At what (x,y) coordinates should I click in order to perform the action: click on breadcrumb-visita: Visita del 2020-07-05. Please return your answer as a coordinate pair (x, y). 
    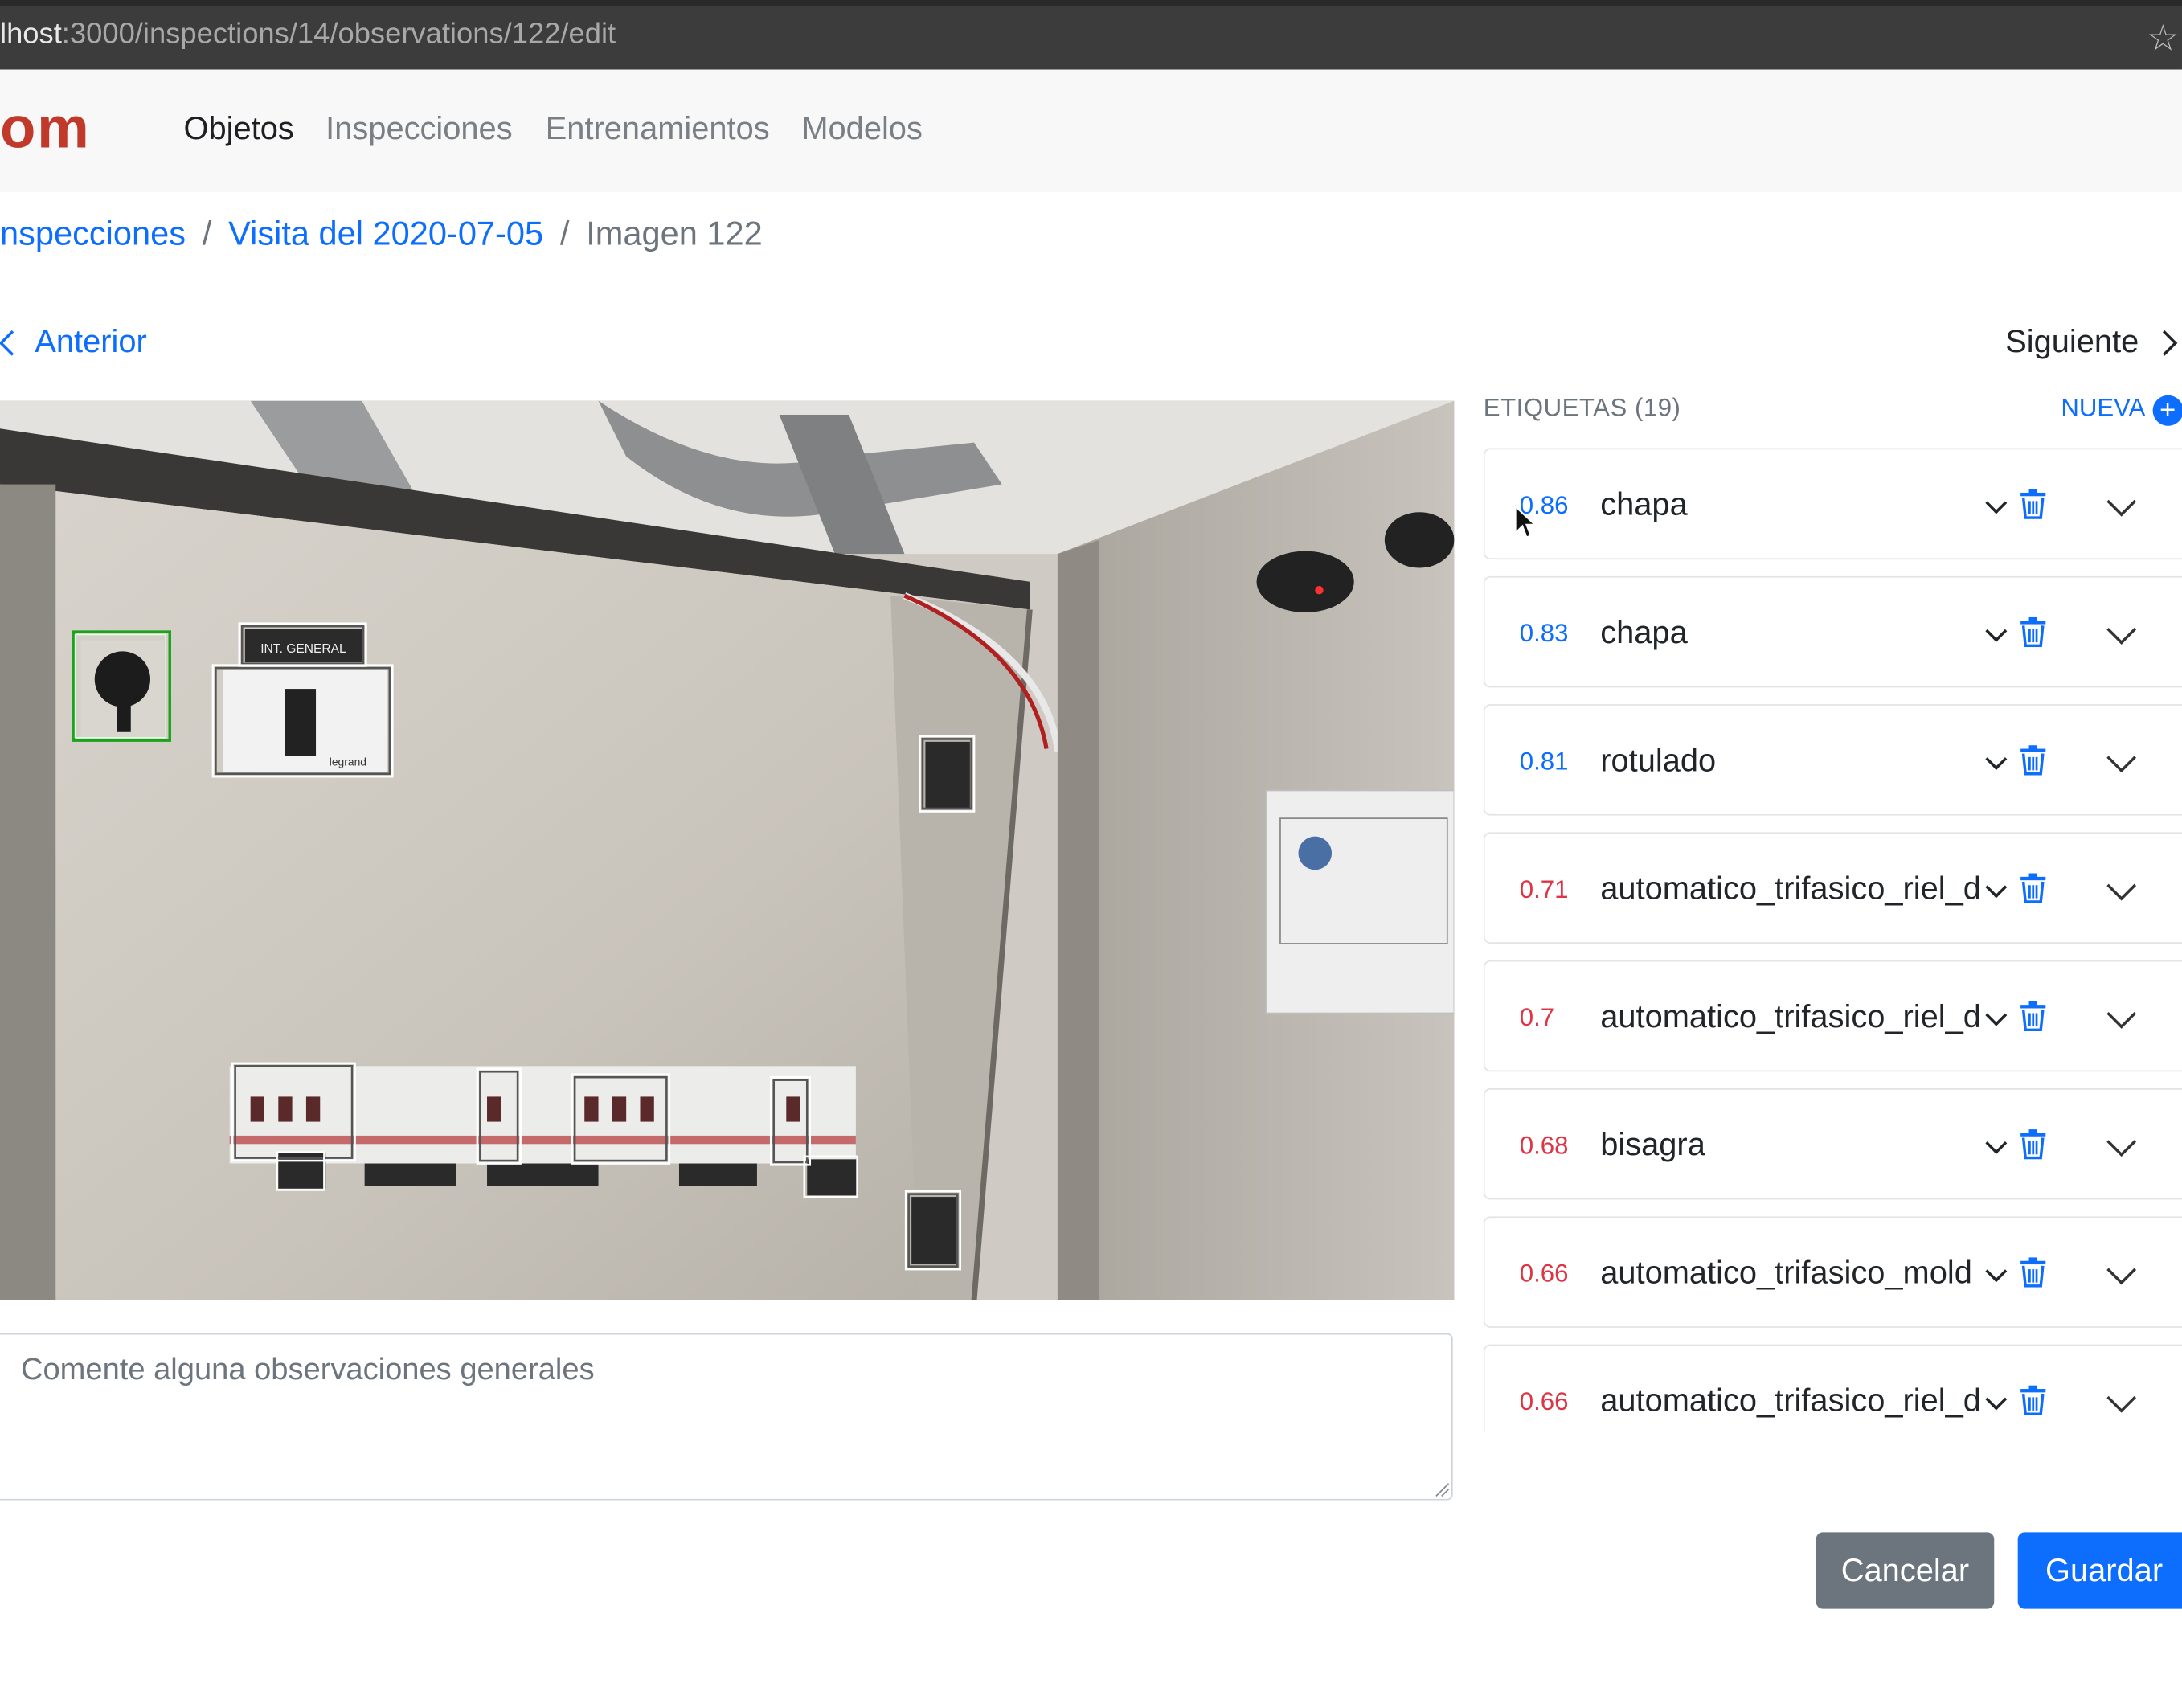
    Looking at the image, I should click on (386, 234).